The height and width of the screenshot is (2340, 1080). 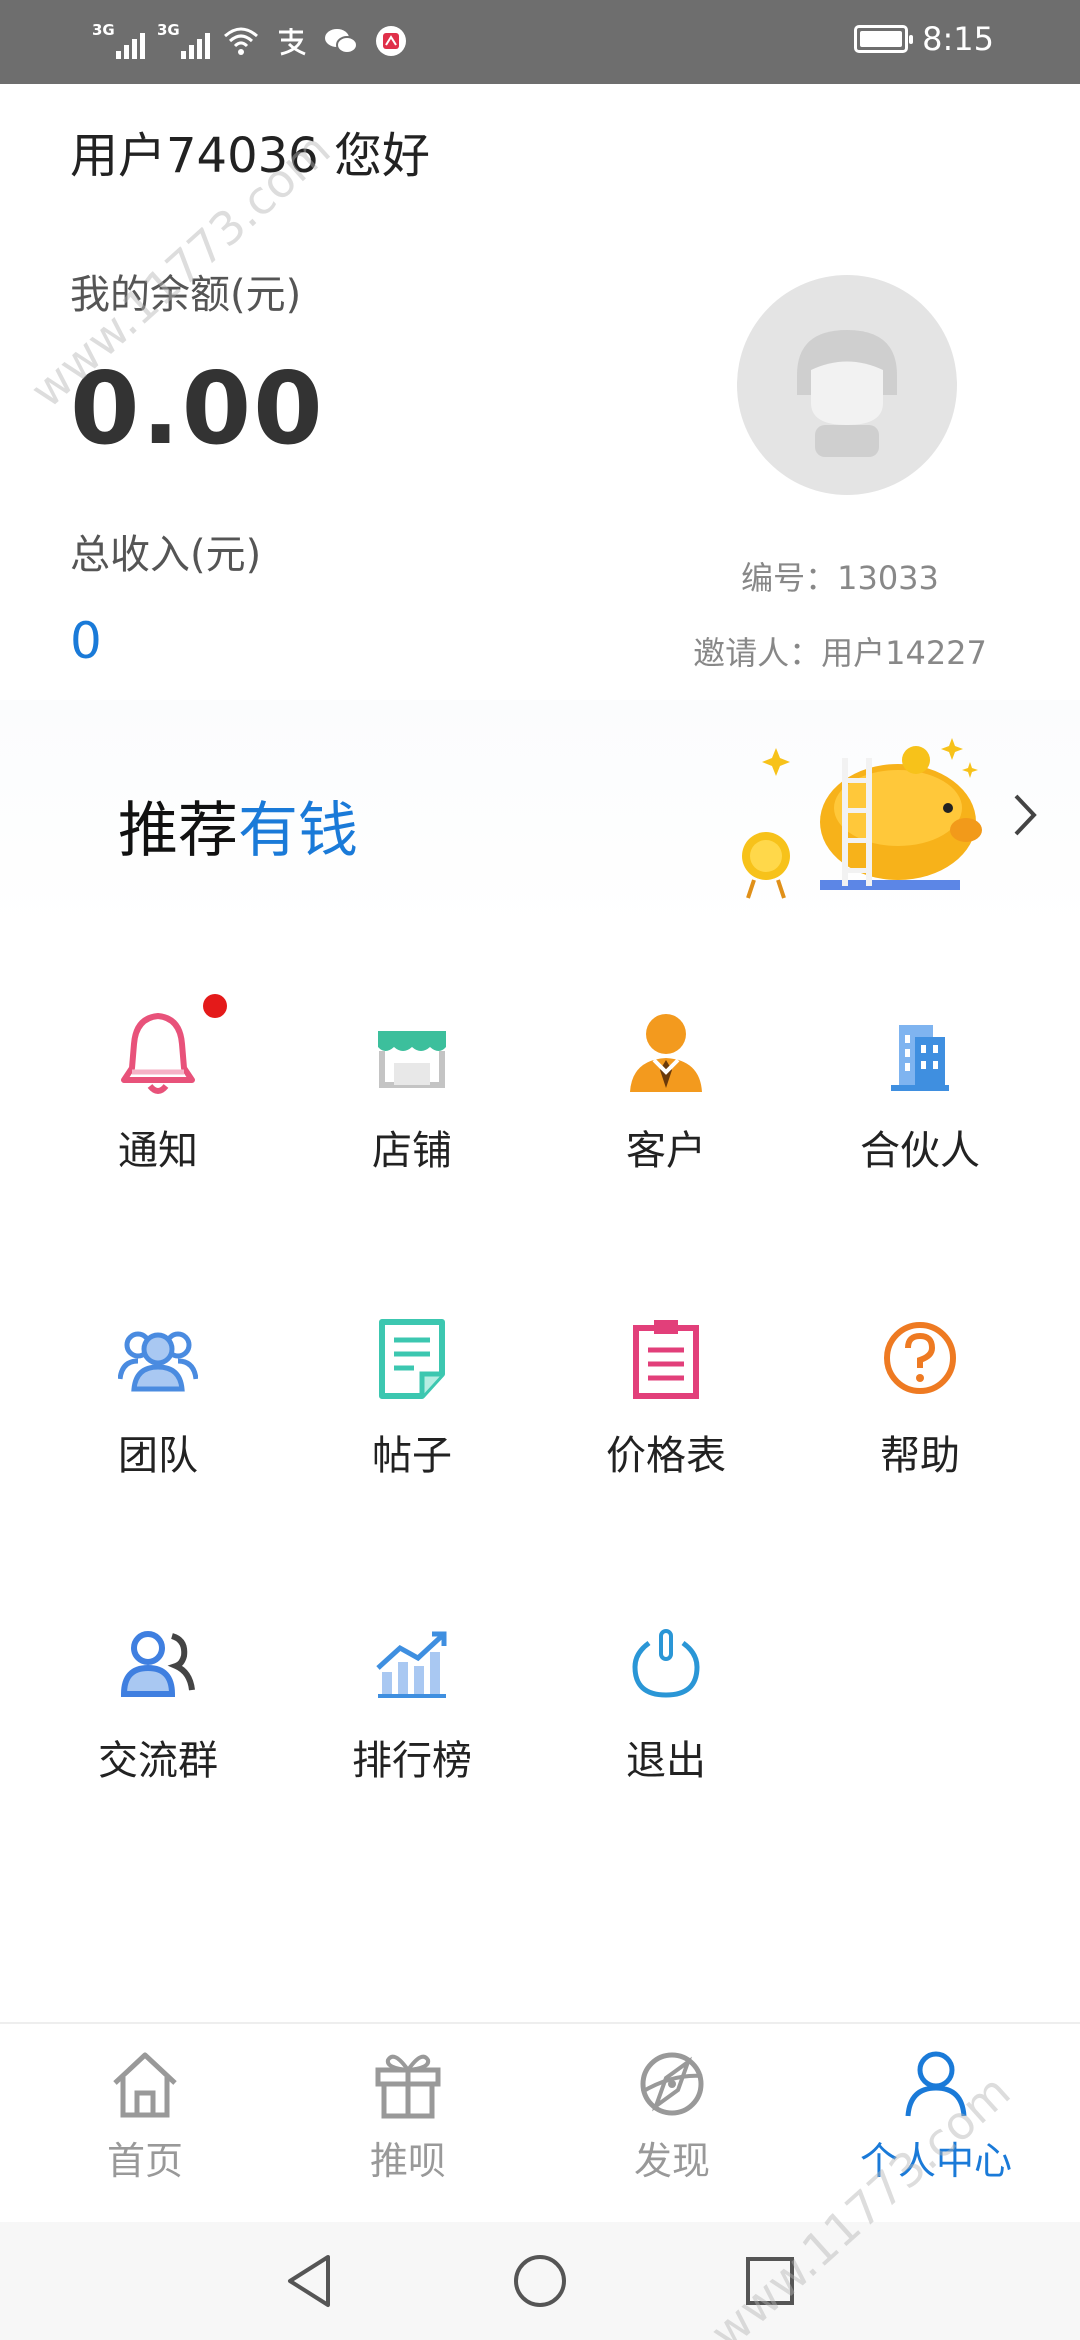 I want to click on menu-item-label: 帮助, so click(x=920, y=1456).